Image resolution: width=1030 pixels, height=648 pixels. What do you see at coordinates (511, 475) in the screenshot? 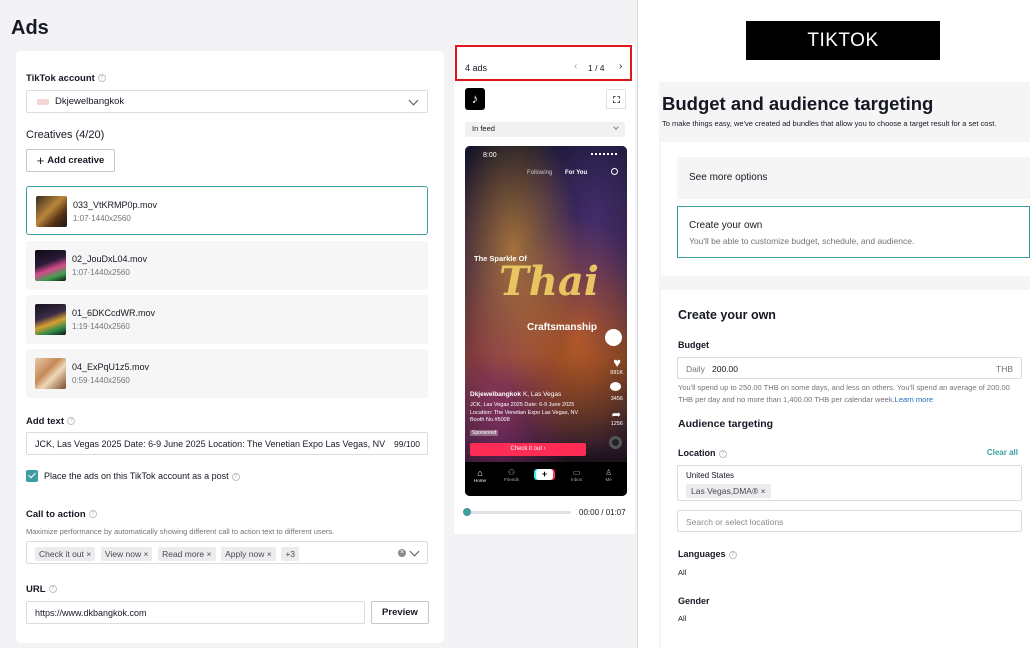
I see `nav-friends: ⚇ Friends` at bounding box center [511, 475].